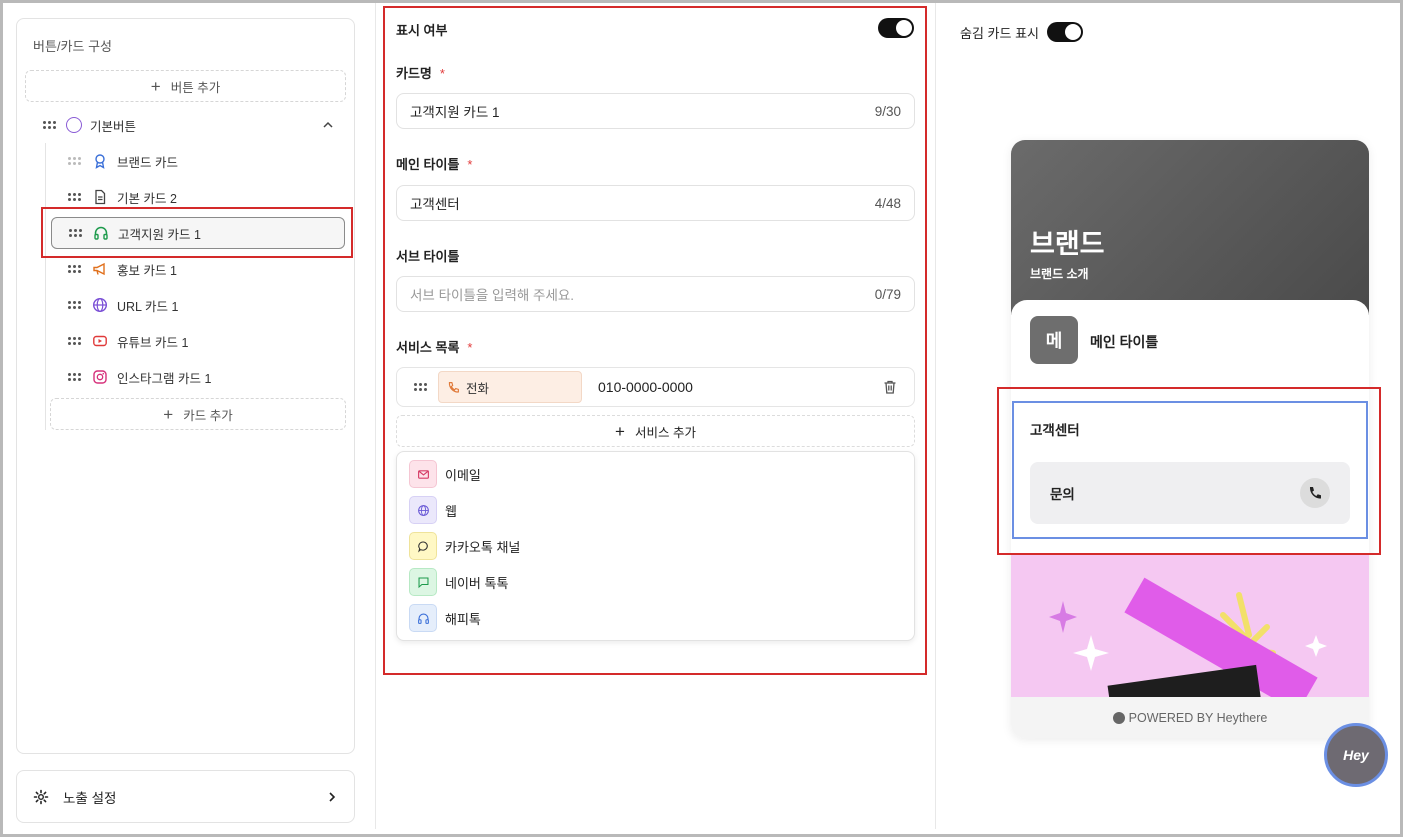  What do you see at coordinates (1356, 755) in the screenshot?
I see `hey-chat-button: Hey` at bounding box center [1356, 755].